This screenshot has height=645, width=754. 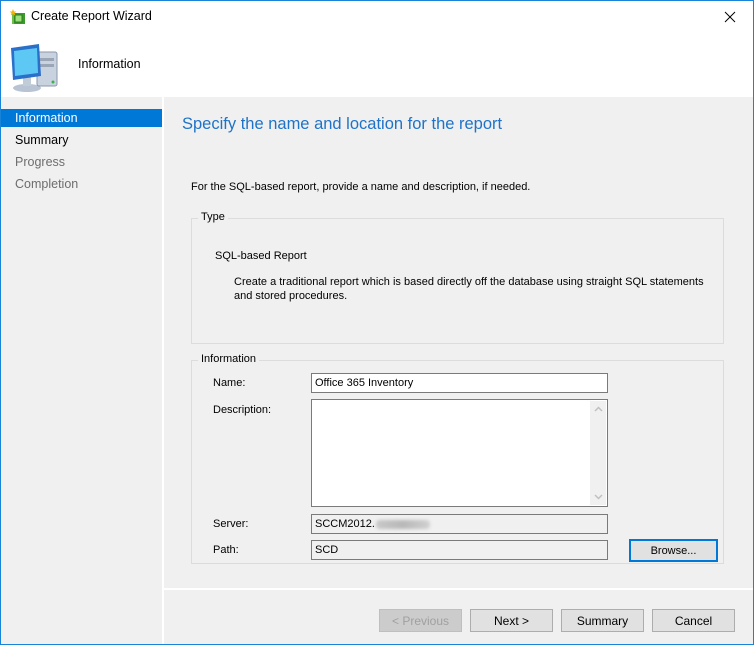 I want to click on server-value: SCCM2012., so click(x=345, y=524).